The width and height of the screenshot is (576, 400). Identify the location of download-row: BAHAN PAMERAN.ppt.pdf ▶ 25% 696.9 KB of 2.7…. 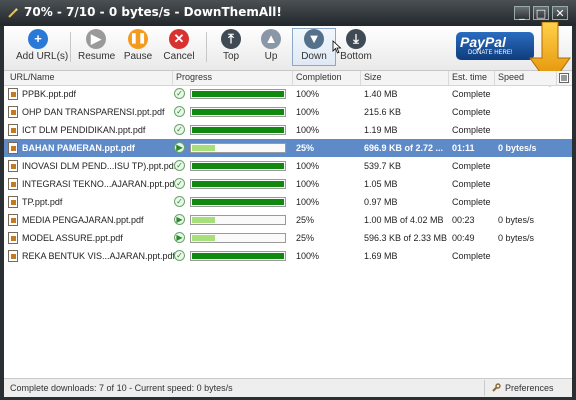
(288, 148).